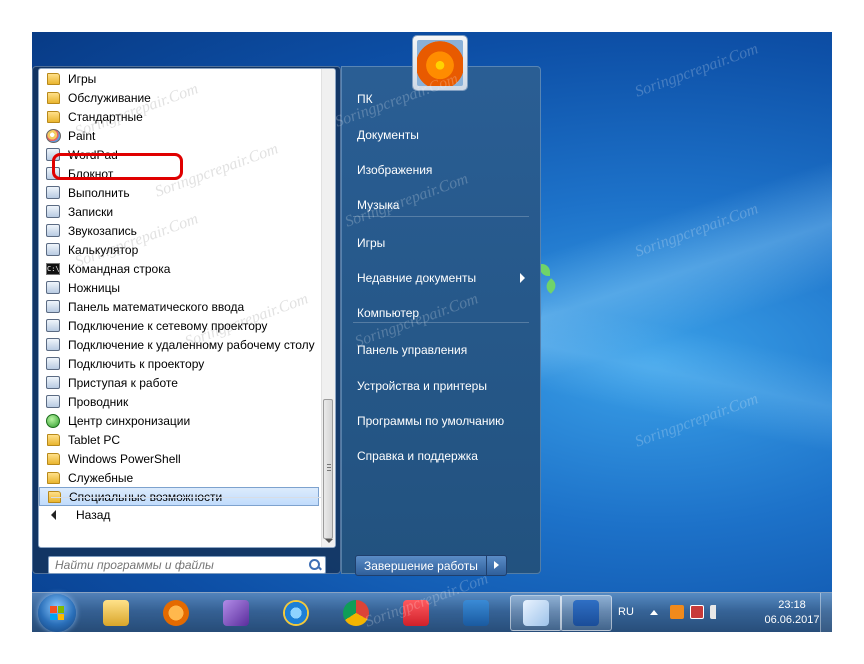  What do you see at coordinates (179, 439) in the screenshot?
I see `program-item: Tablet PC` at bounding box center [179, 439].